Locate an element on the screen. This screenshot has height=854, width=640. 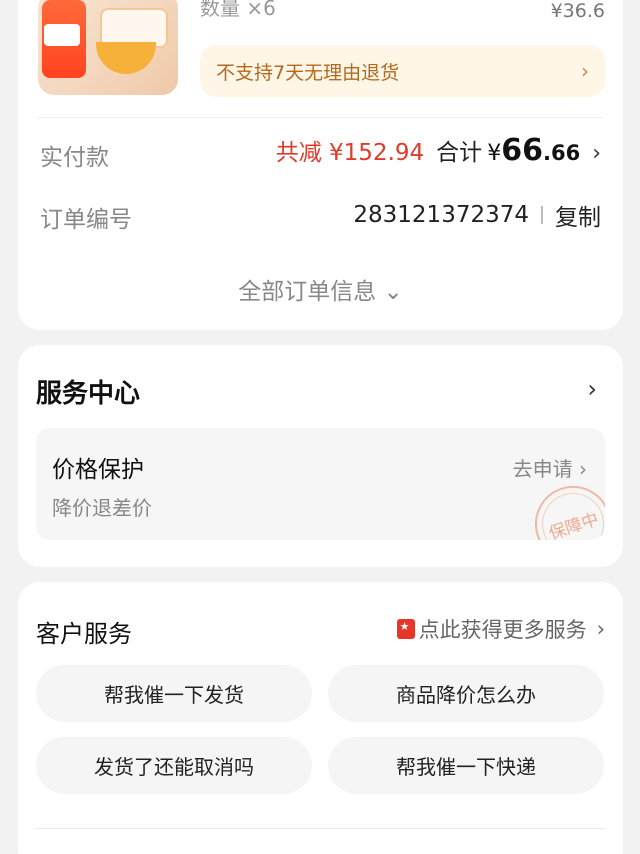
product-unit-price: ¥36.6 is located at coordinates (577, 11).